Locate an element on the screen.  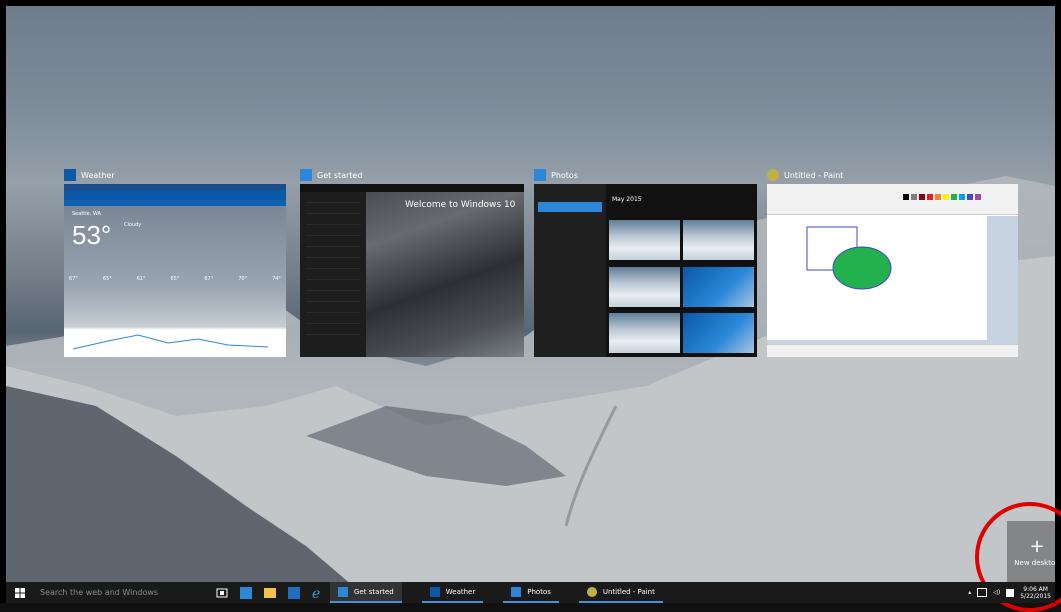
app-header is located at coordinates (175, 195).